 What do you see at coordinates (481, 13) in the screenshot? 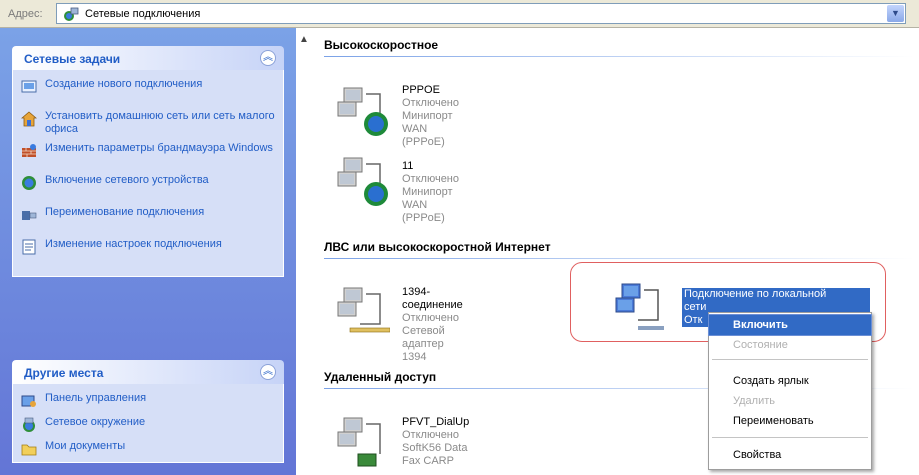
I see `address-field: Сетевые подключения ▼` at bounding box center [481, 13].